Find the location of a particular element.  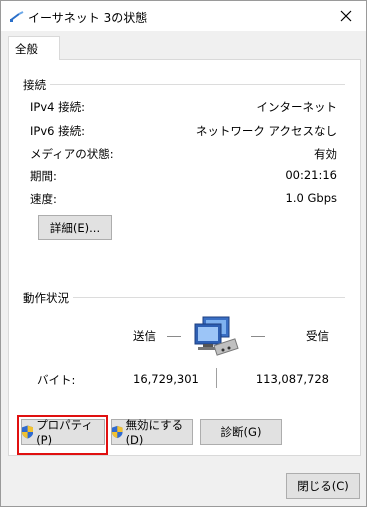

sent-label: 送信 is located at coordinates (144, 336).